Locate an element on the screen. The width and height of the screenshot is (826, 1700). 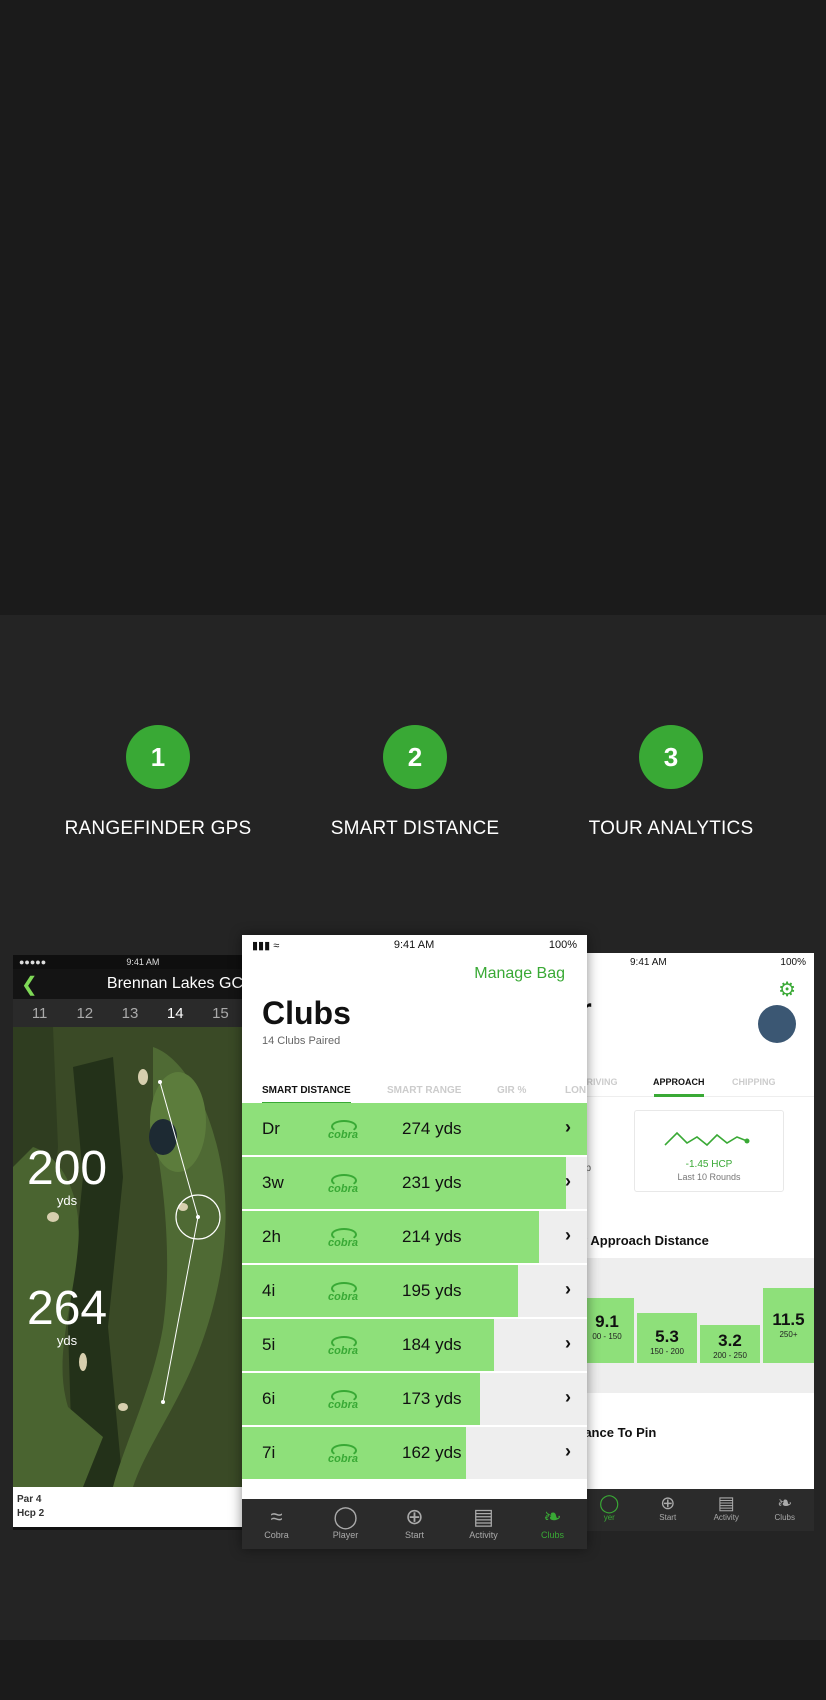
battery-level: 100% is located at coordinates (562, 945).